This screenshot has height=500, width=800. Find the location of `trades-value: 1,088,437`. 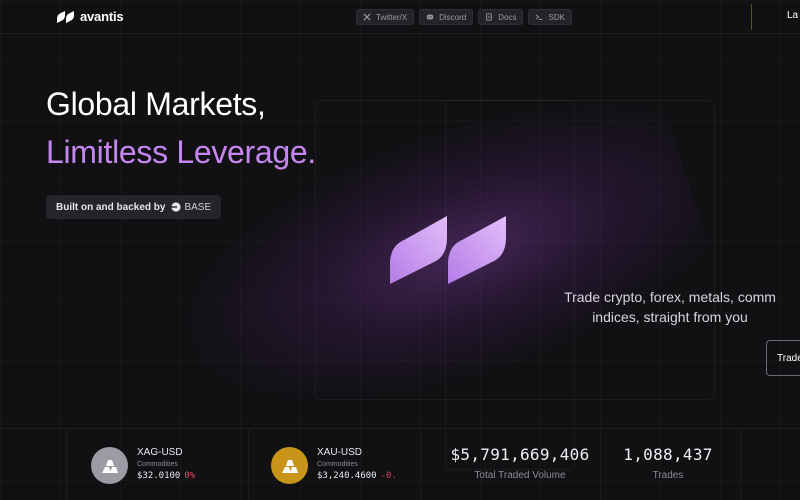

trades-value: 1,088,437 is located at coordinates (668, 454).